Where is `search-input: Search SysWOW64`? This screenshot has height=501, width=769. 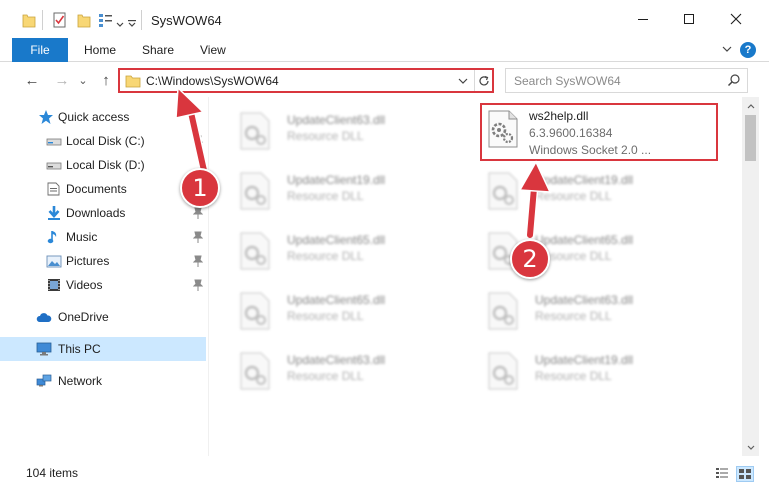 search-input: Search SysWOW64 is located at coordinates (567, 81).